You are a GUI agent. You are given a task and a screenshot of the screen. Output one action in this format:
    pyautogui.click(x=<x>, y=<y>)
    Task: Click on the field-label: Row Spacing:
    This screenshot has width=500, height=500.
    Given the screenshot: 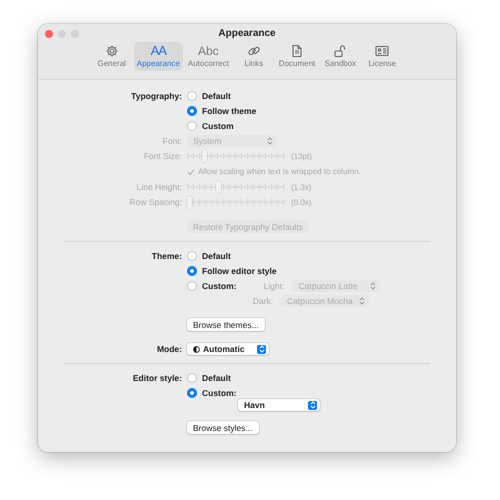 What is the action you would take?
    pyautogui.click(x=155, y=202)
    